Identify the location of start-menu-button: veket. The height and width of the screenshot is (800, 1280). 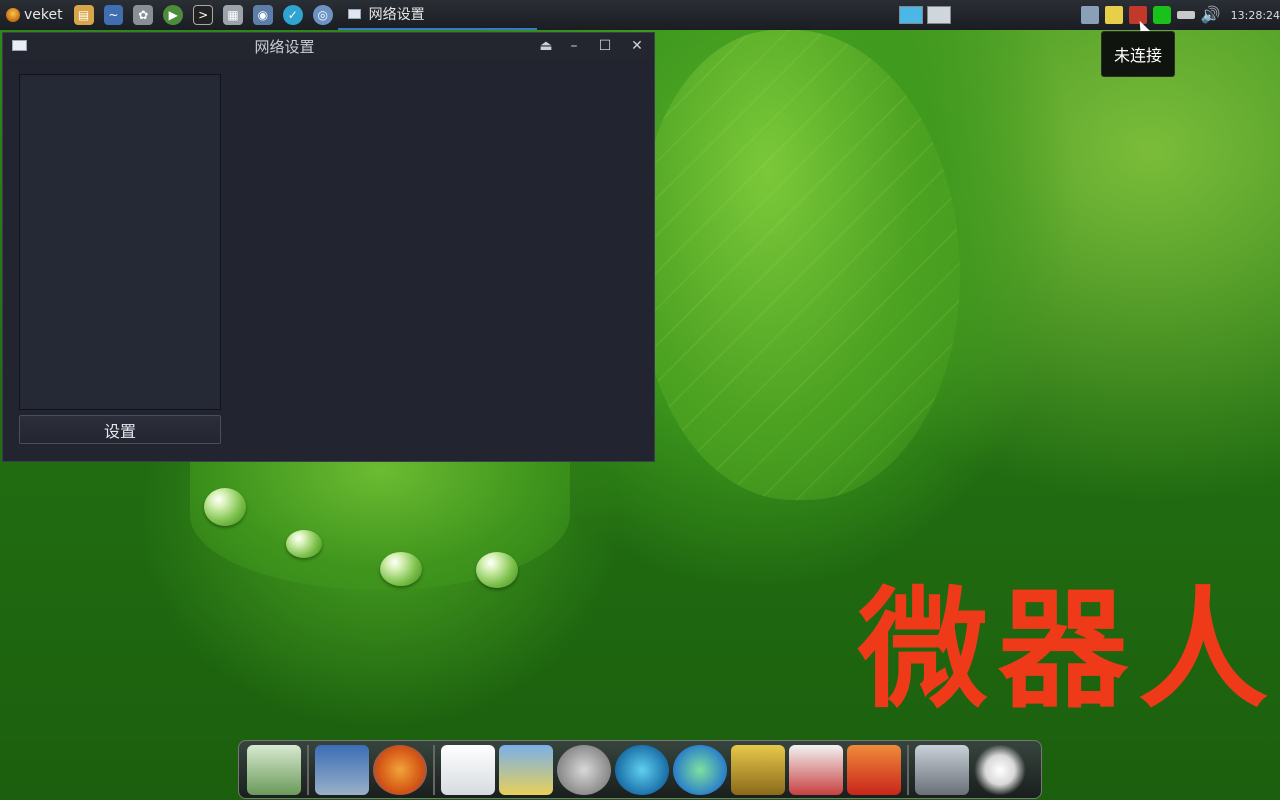
(34, 15).